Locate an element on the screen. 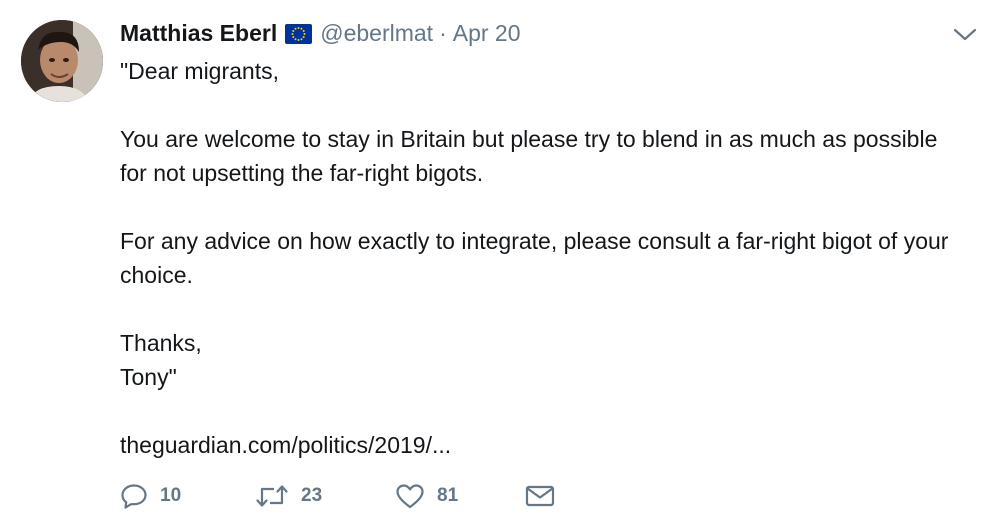 This screenshot has height=526, width=1000. direct-message-button is located at coordinates (545, 496).